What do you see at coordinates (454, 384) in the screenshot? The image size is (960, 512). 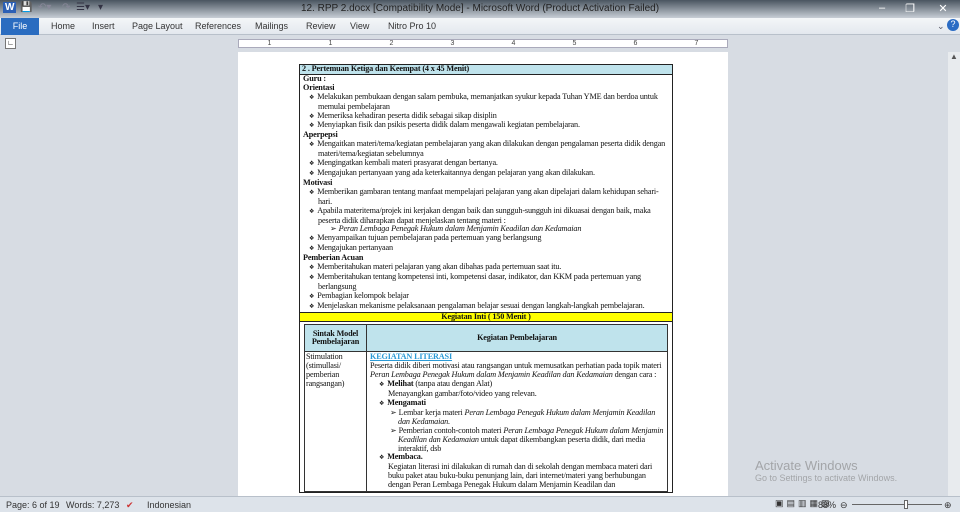 I see `text: (tanpa atau dengan Alat)` at bounding box center [454, 384].